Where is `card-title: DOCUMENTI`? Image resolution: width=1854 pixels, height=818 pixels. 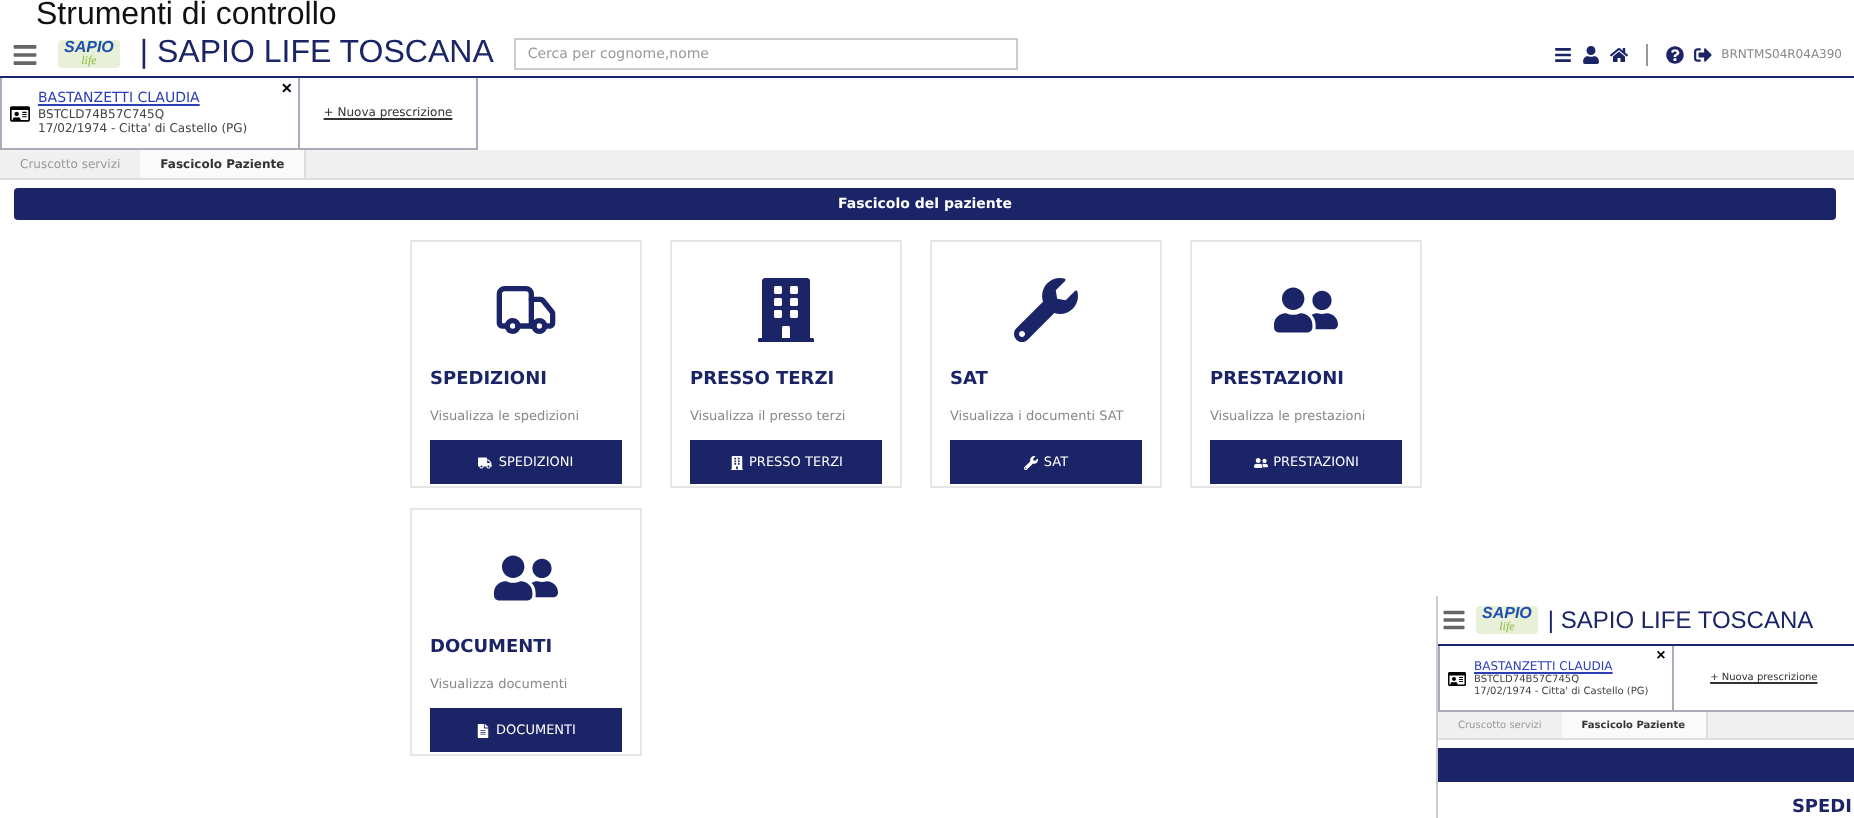
card-title: DOCUMENTI is located at coordinates (492, 648).